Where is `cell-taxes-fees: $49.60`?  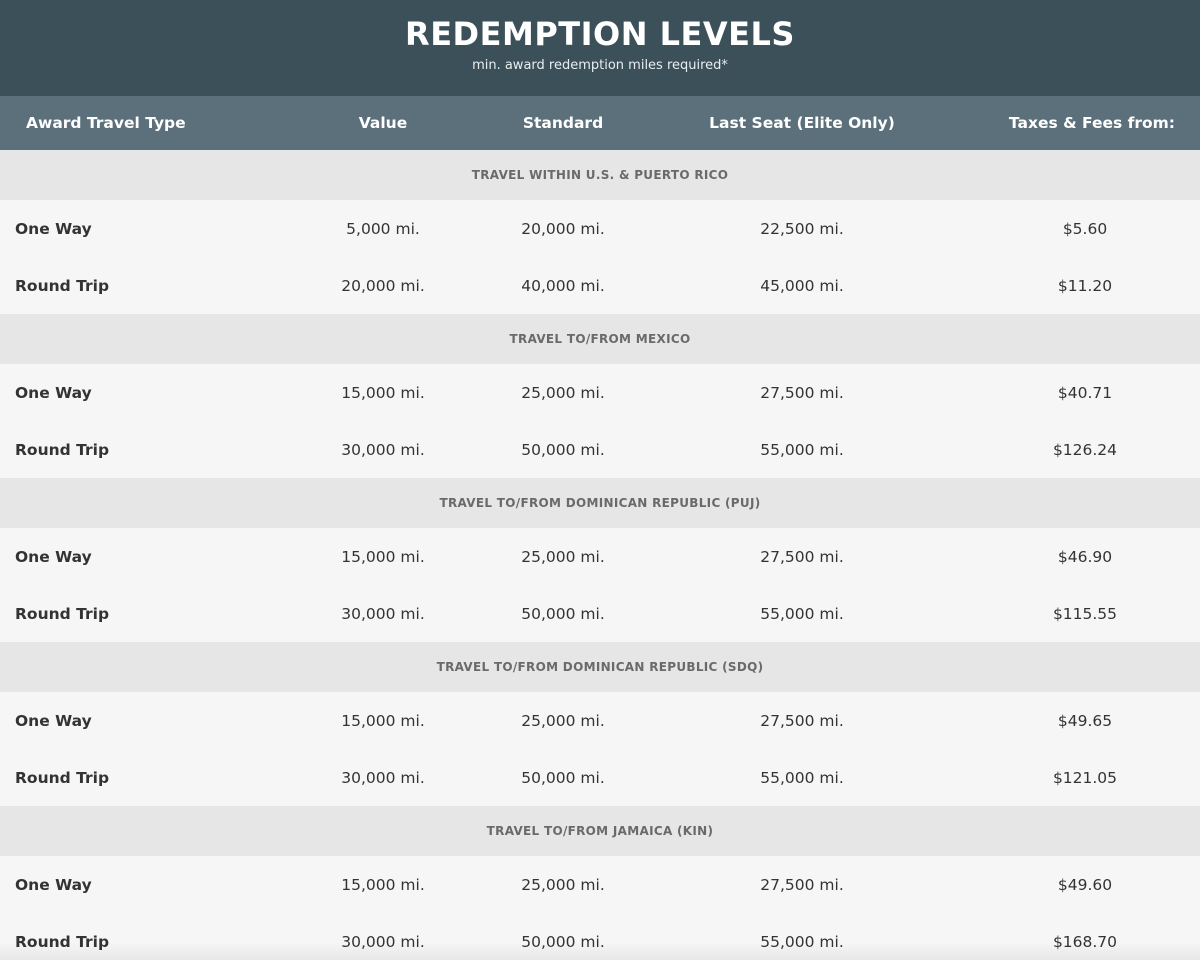 cell-taxes-fees: $49.60 is located at coordinates (1085, 884).